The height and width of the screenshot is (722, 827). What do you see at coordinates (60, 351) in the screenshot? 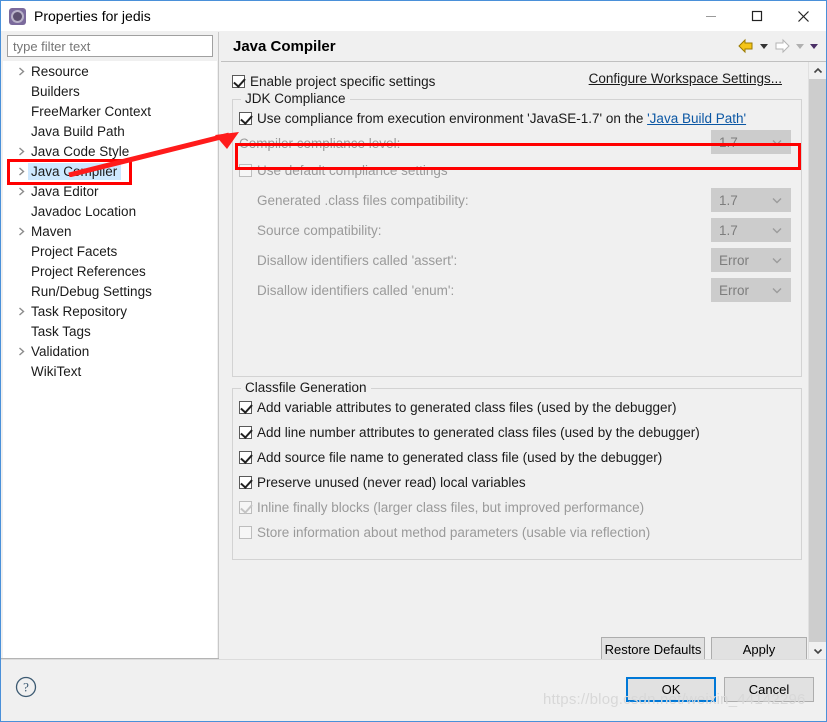
I see `sidebar-item-label: Validation` at bounding box center [60, 351].